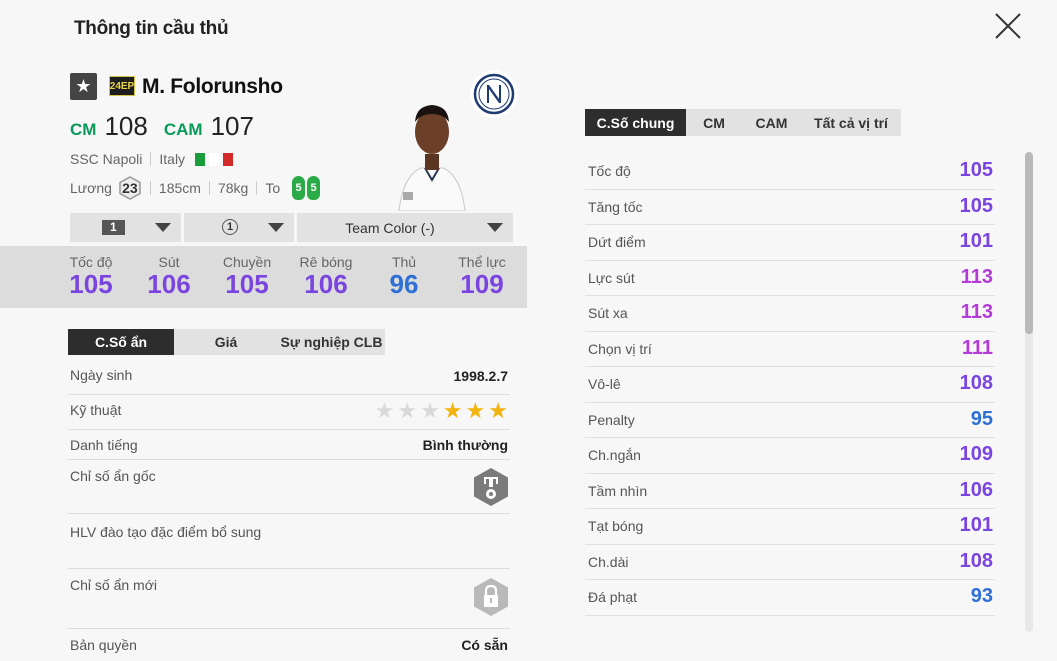 Image resolution: width=1057 pixels, height=661 pixels. What do you see at coordinates (212, 86) in the screenshot?
I see `player-name: M. Folorunsho` at bounding box center [212, 86].